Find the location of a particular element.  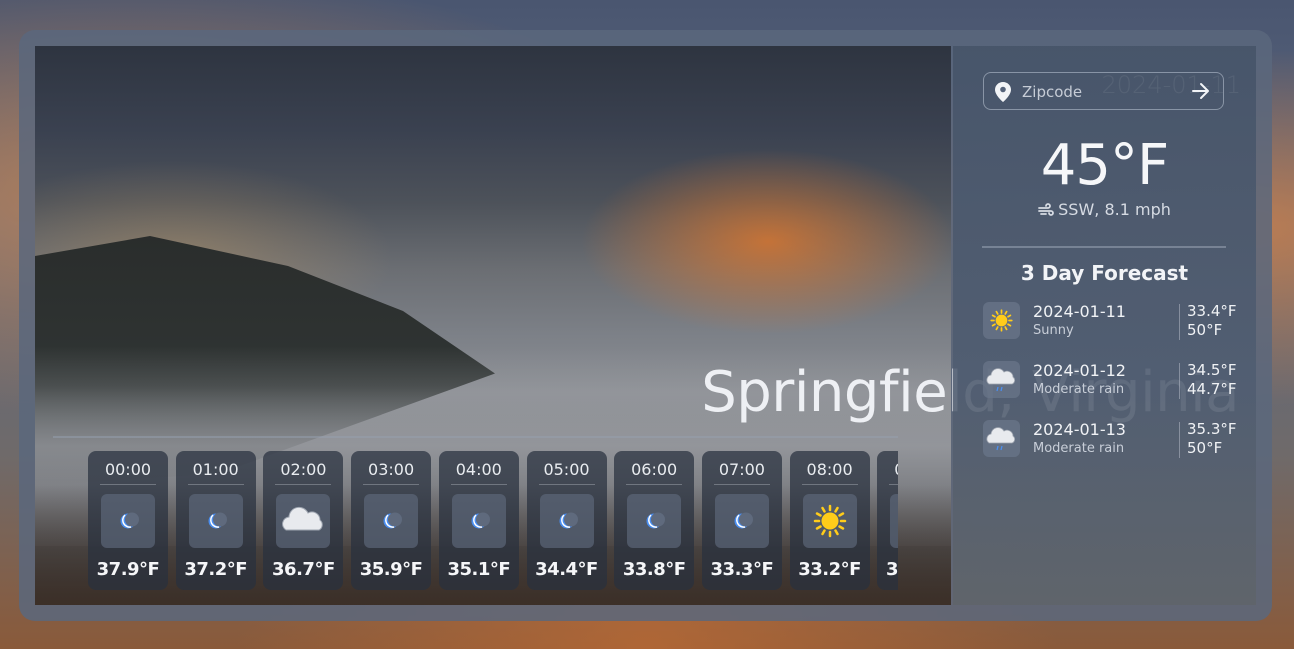

hour-time: 06:00 is located at coordinates (654, 469).